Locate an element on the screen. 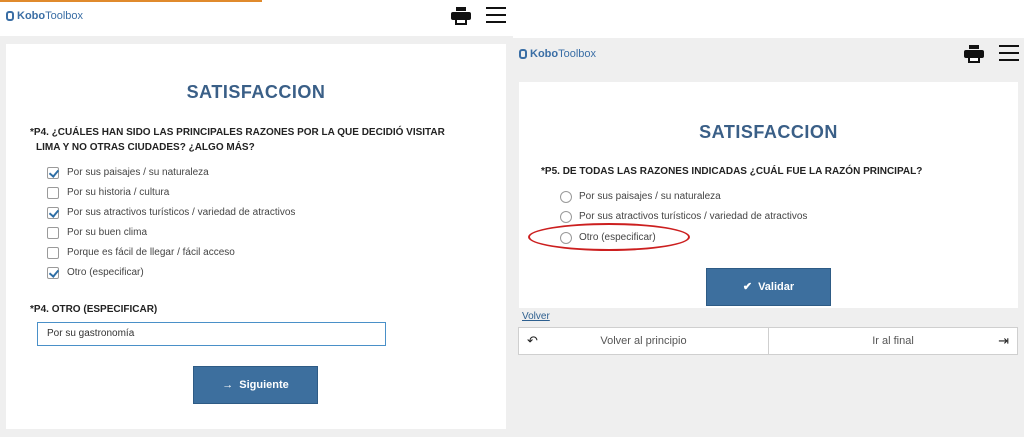 The height and width of the screenshot is (437, 1024). next-button: → Siguiente is located at coordinates (255, 385).